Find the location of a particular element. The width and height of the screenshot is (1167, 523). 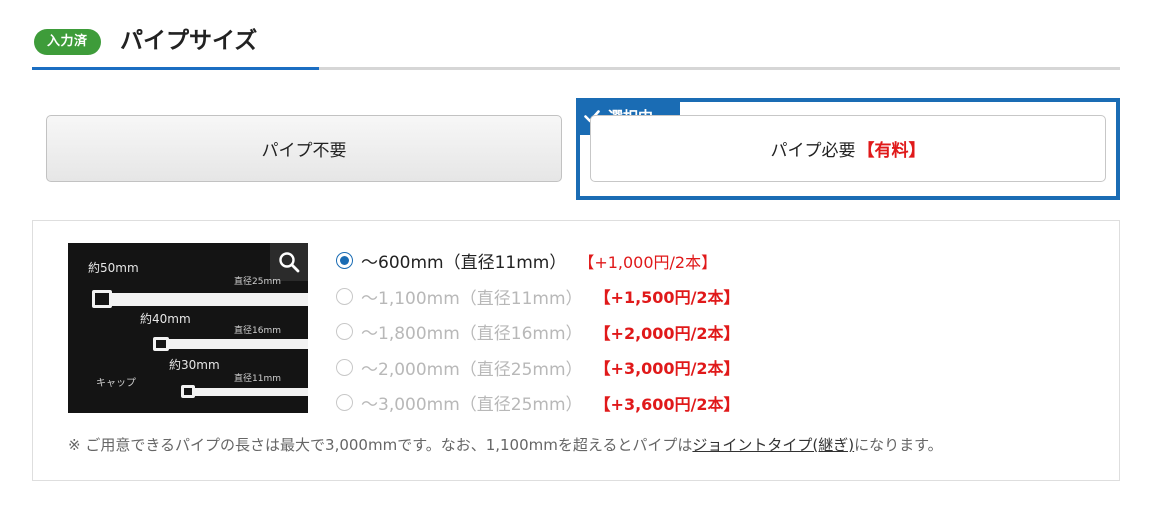

pipe-cap-25mm is located at coordinates (102, 299).